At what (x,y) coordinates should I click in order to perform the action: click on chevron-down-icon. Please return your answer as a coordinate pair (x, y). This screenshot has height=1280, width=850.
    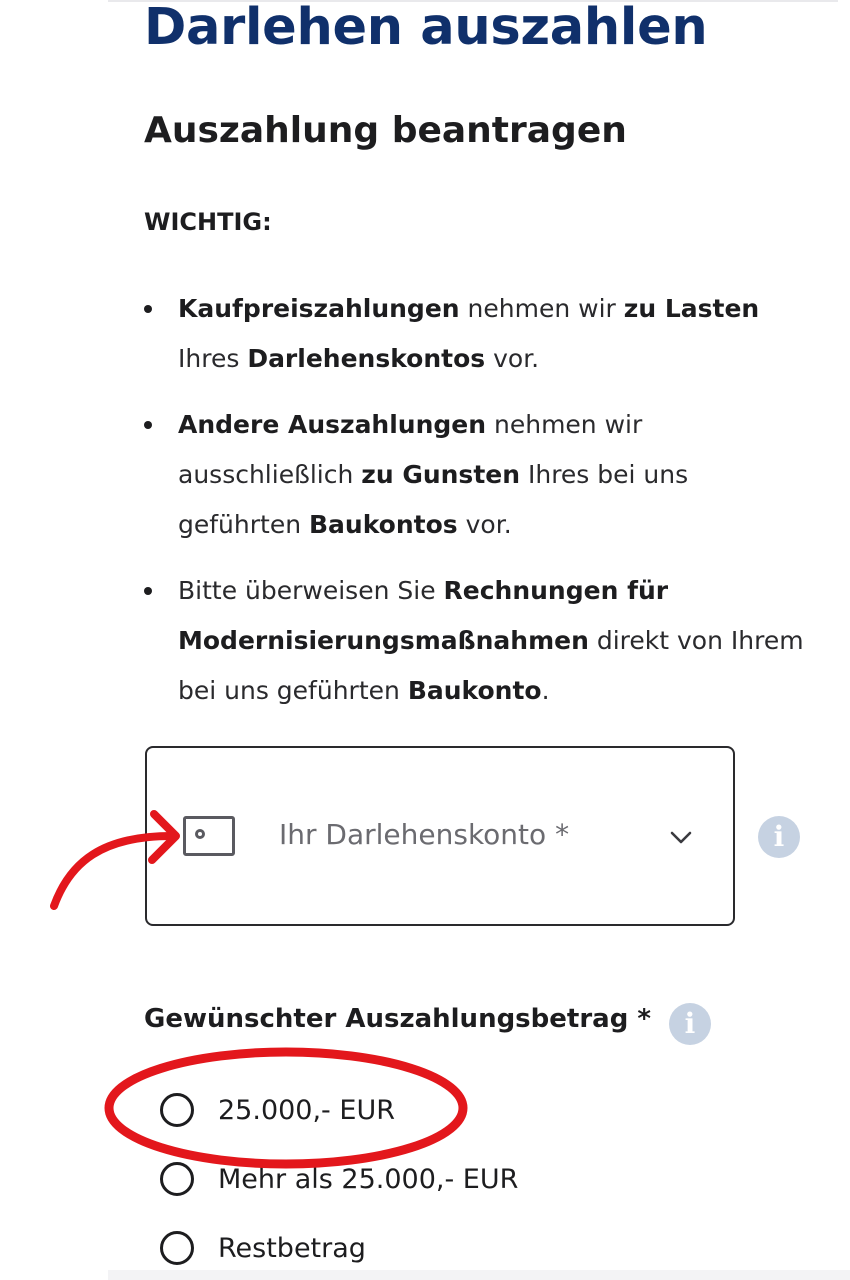
    Looking at the image, I should click on (681, 837).